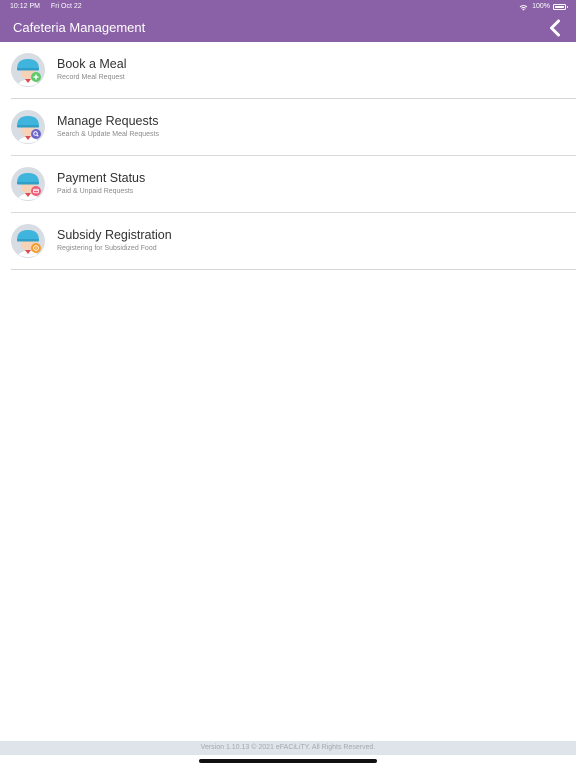  I want to click on battery-percent: 100%, so click(541, 6).